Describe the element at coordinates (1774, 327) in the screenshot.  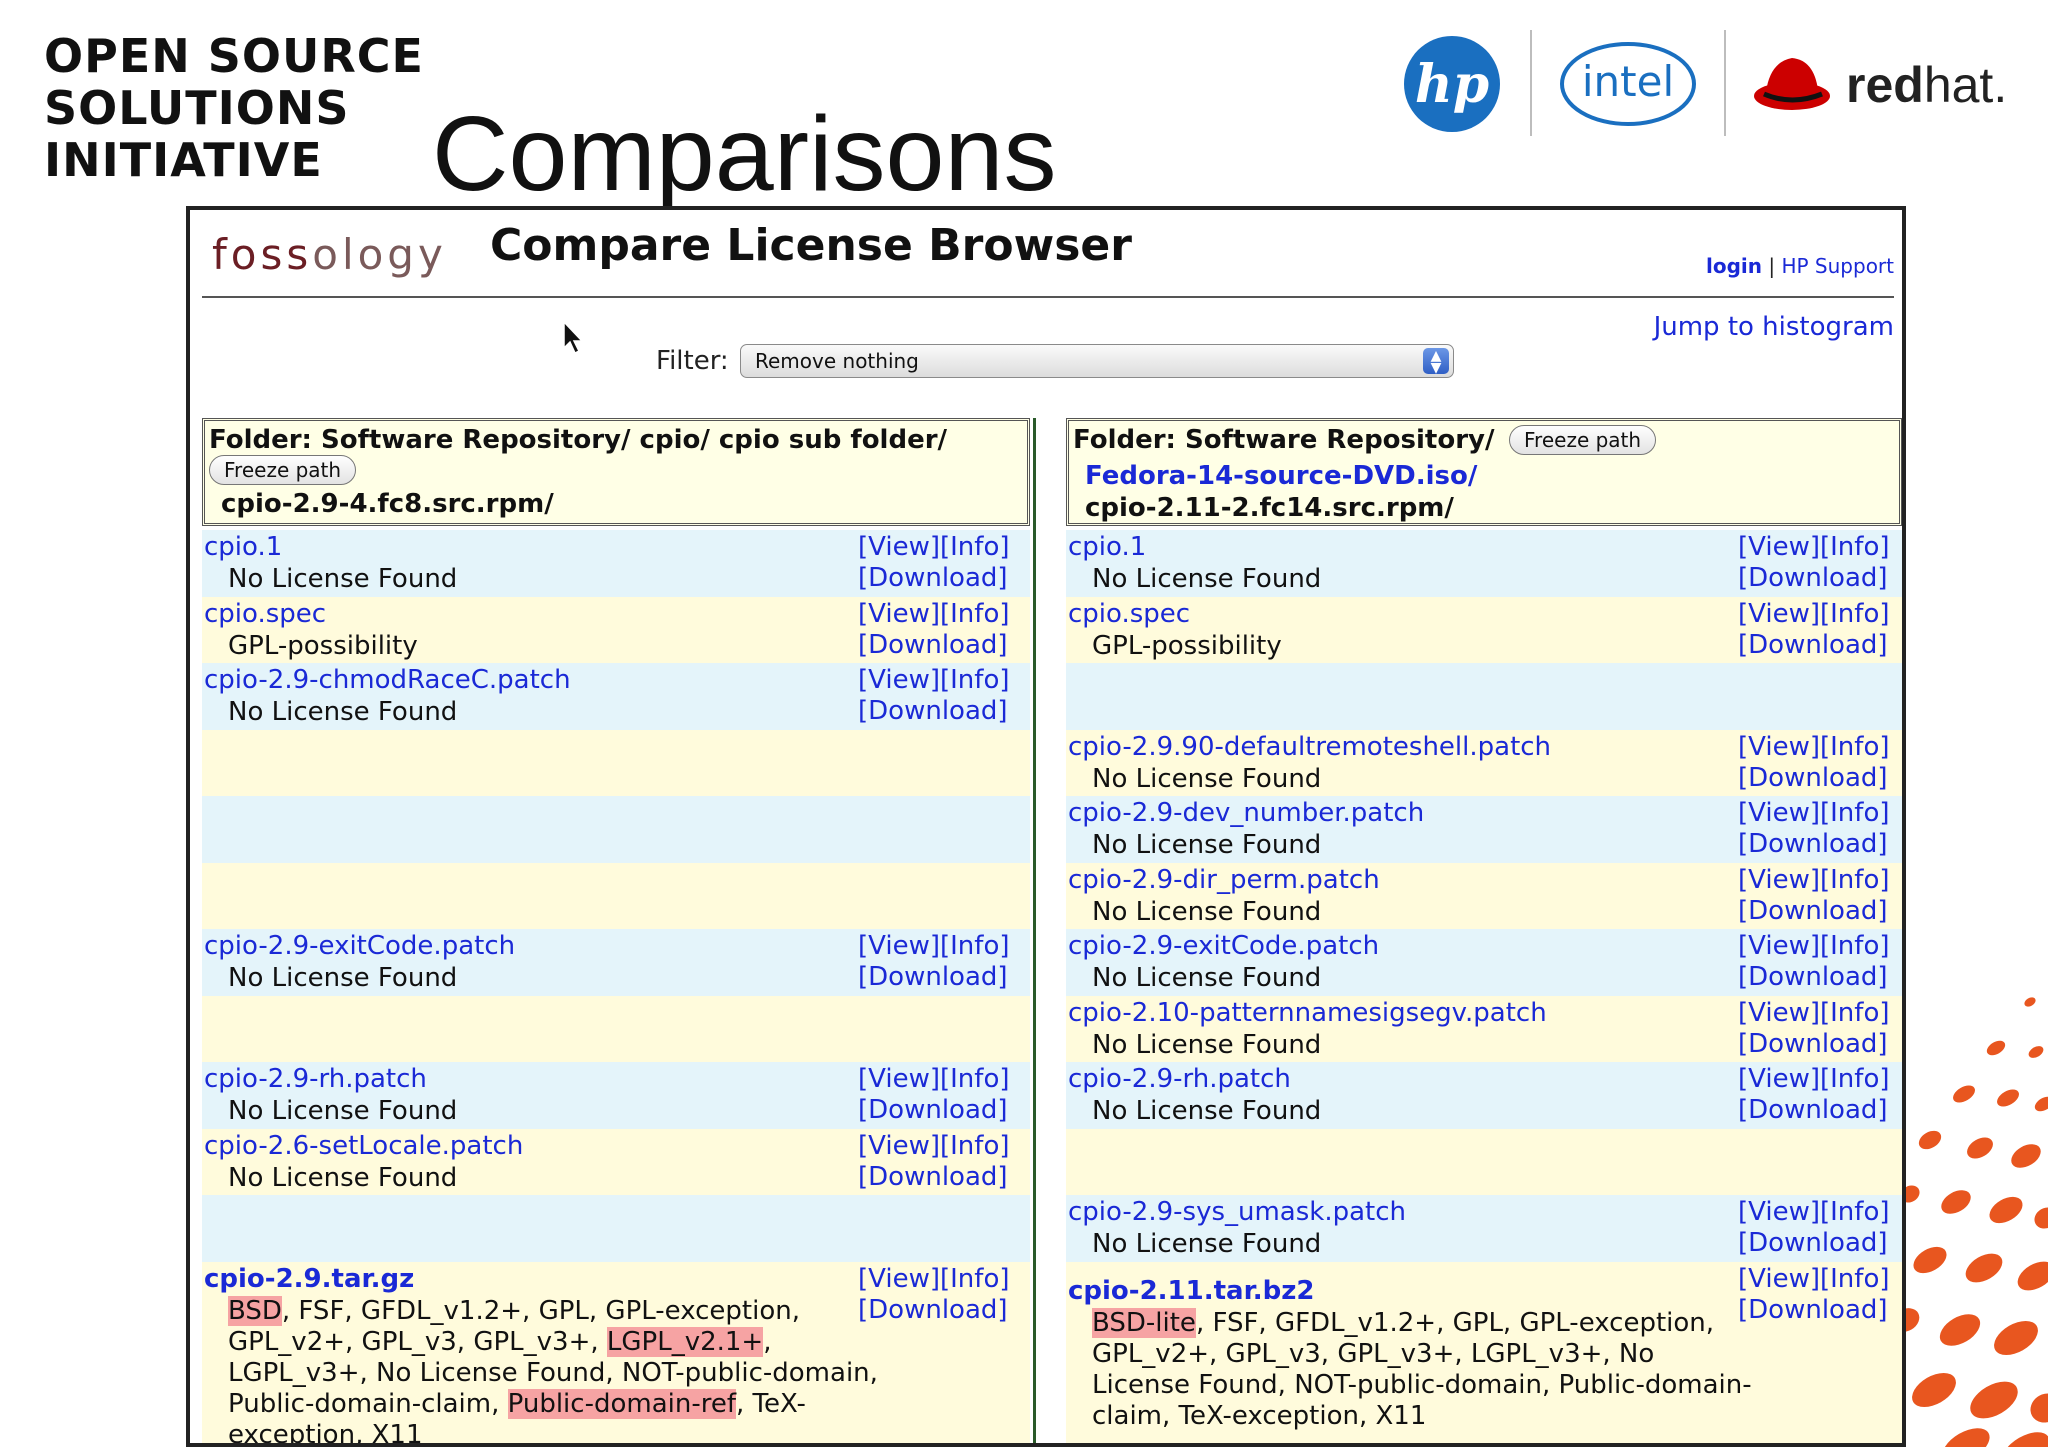
I see `jump-to-histogram-link: Jump to histogram` at that location.